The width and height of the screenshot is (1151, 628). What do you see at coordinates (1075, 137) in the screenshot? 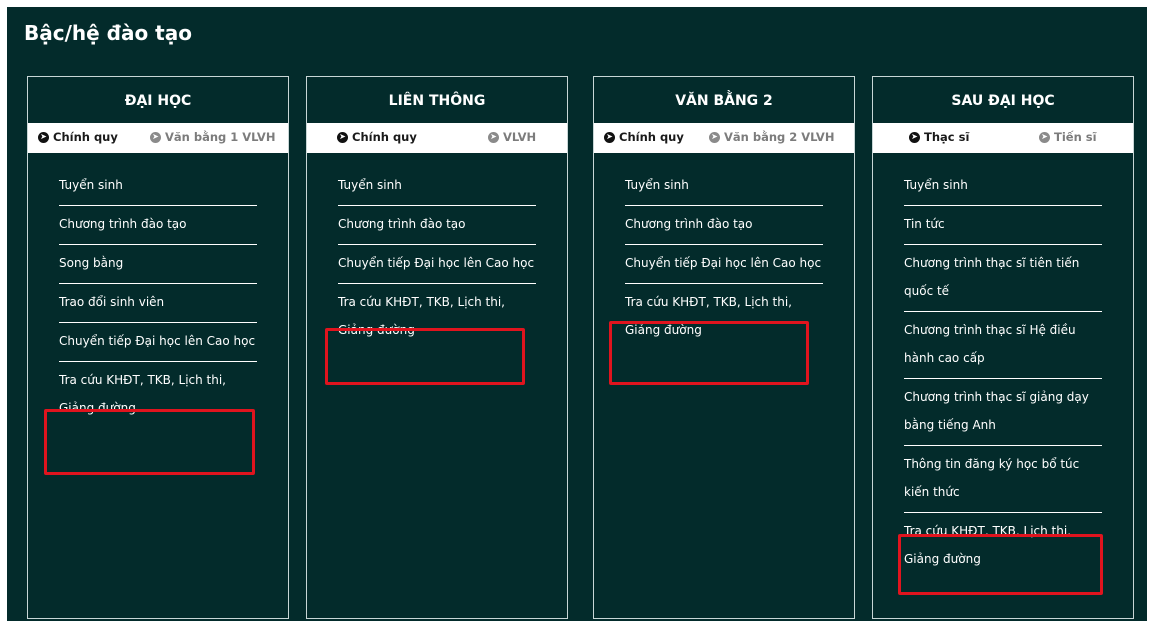
I see `tab-label: Tiến sĩ` at bounding box center [1075, 137].